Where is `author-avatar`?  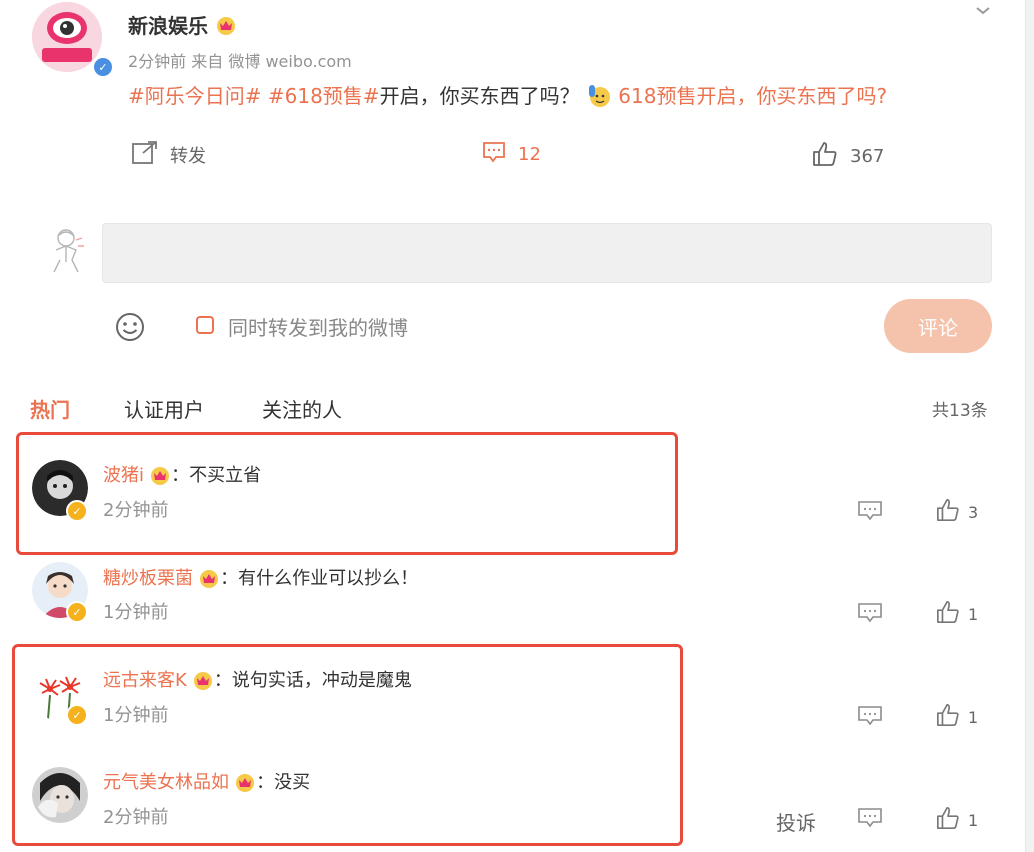
author-avatar is located at coordinates (67, 37).